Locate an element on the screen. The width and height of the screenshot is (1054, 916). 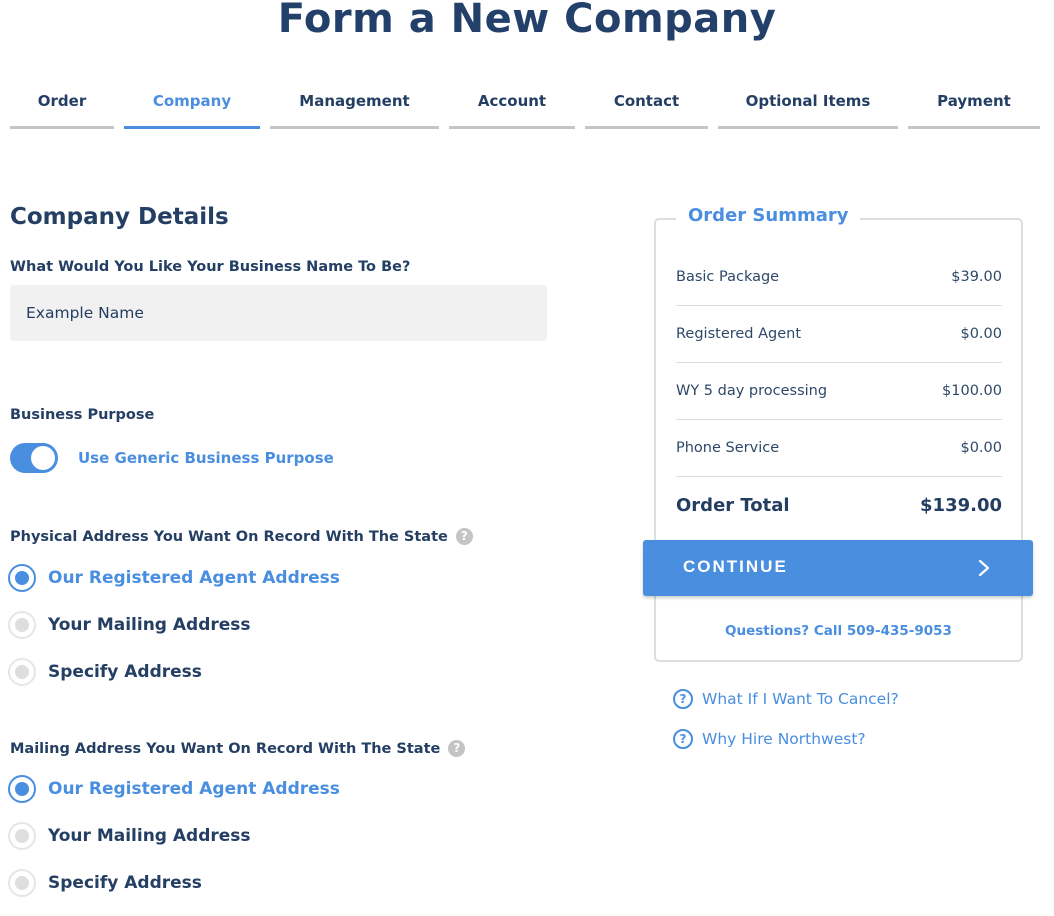
tab-label: Company is located at coordinates (192, 101).